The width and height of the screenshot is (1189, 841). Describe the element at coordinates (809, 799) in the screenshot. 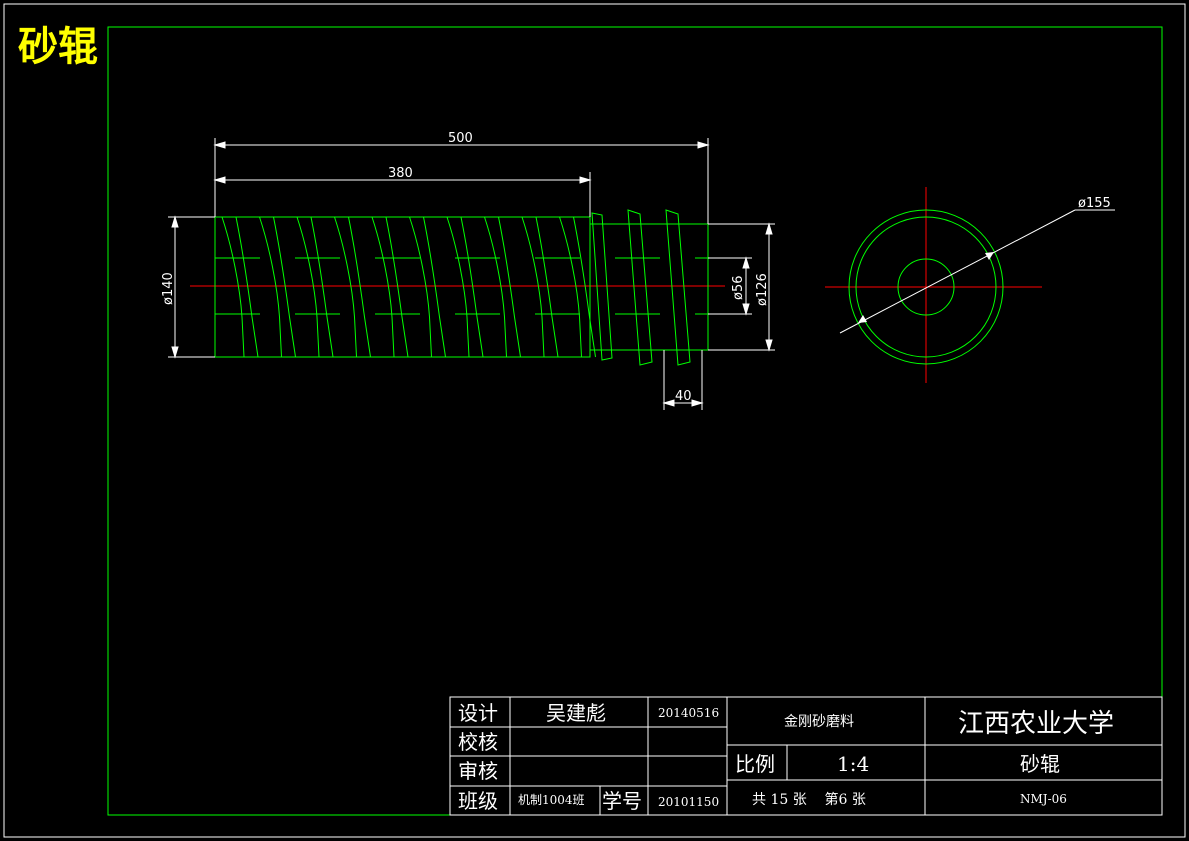

I see `sheet-info: 共 15 张 第6 张` at that location.